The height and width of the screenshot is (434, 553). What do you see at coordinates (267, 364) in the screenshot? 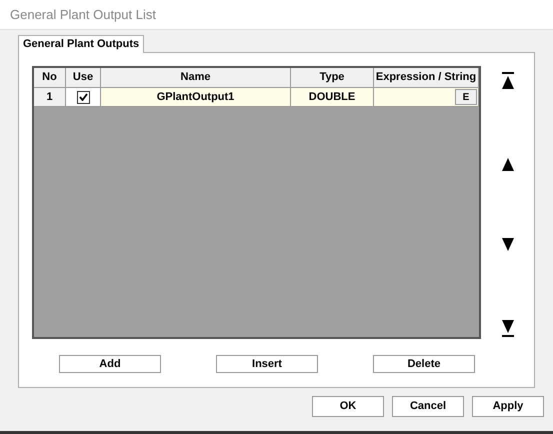
I see `list-button: Insert` at bounding box center [267, 364].